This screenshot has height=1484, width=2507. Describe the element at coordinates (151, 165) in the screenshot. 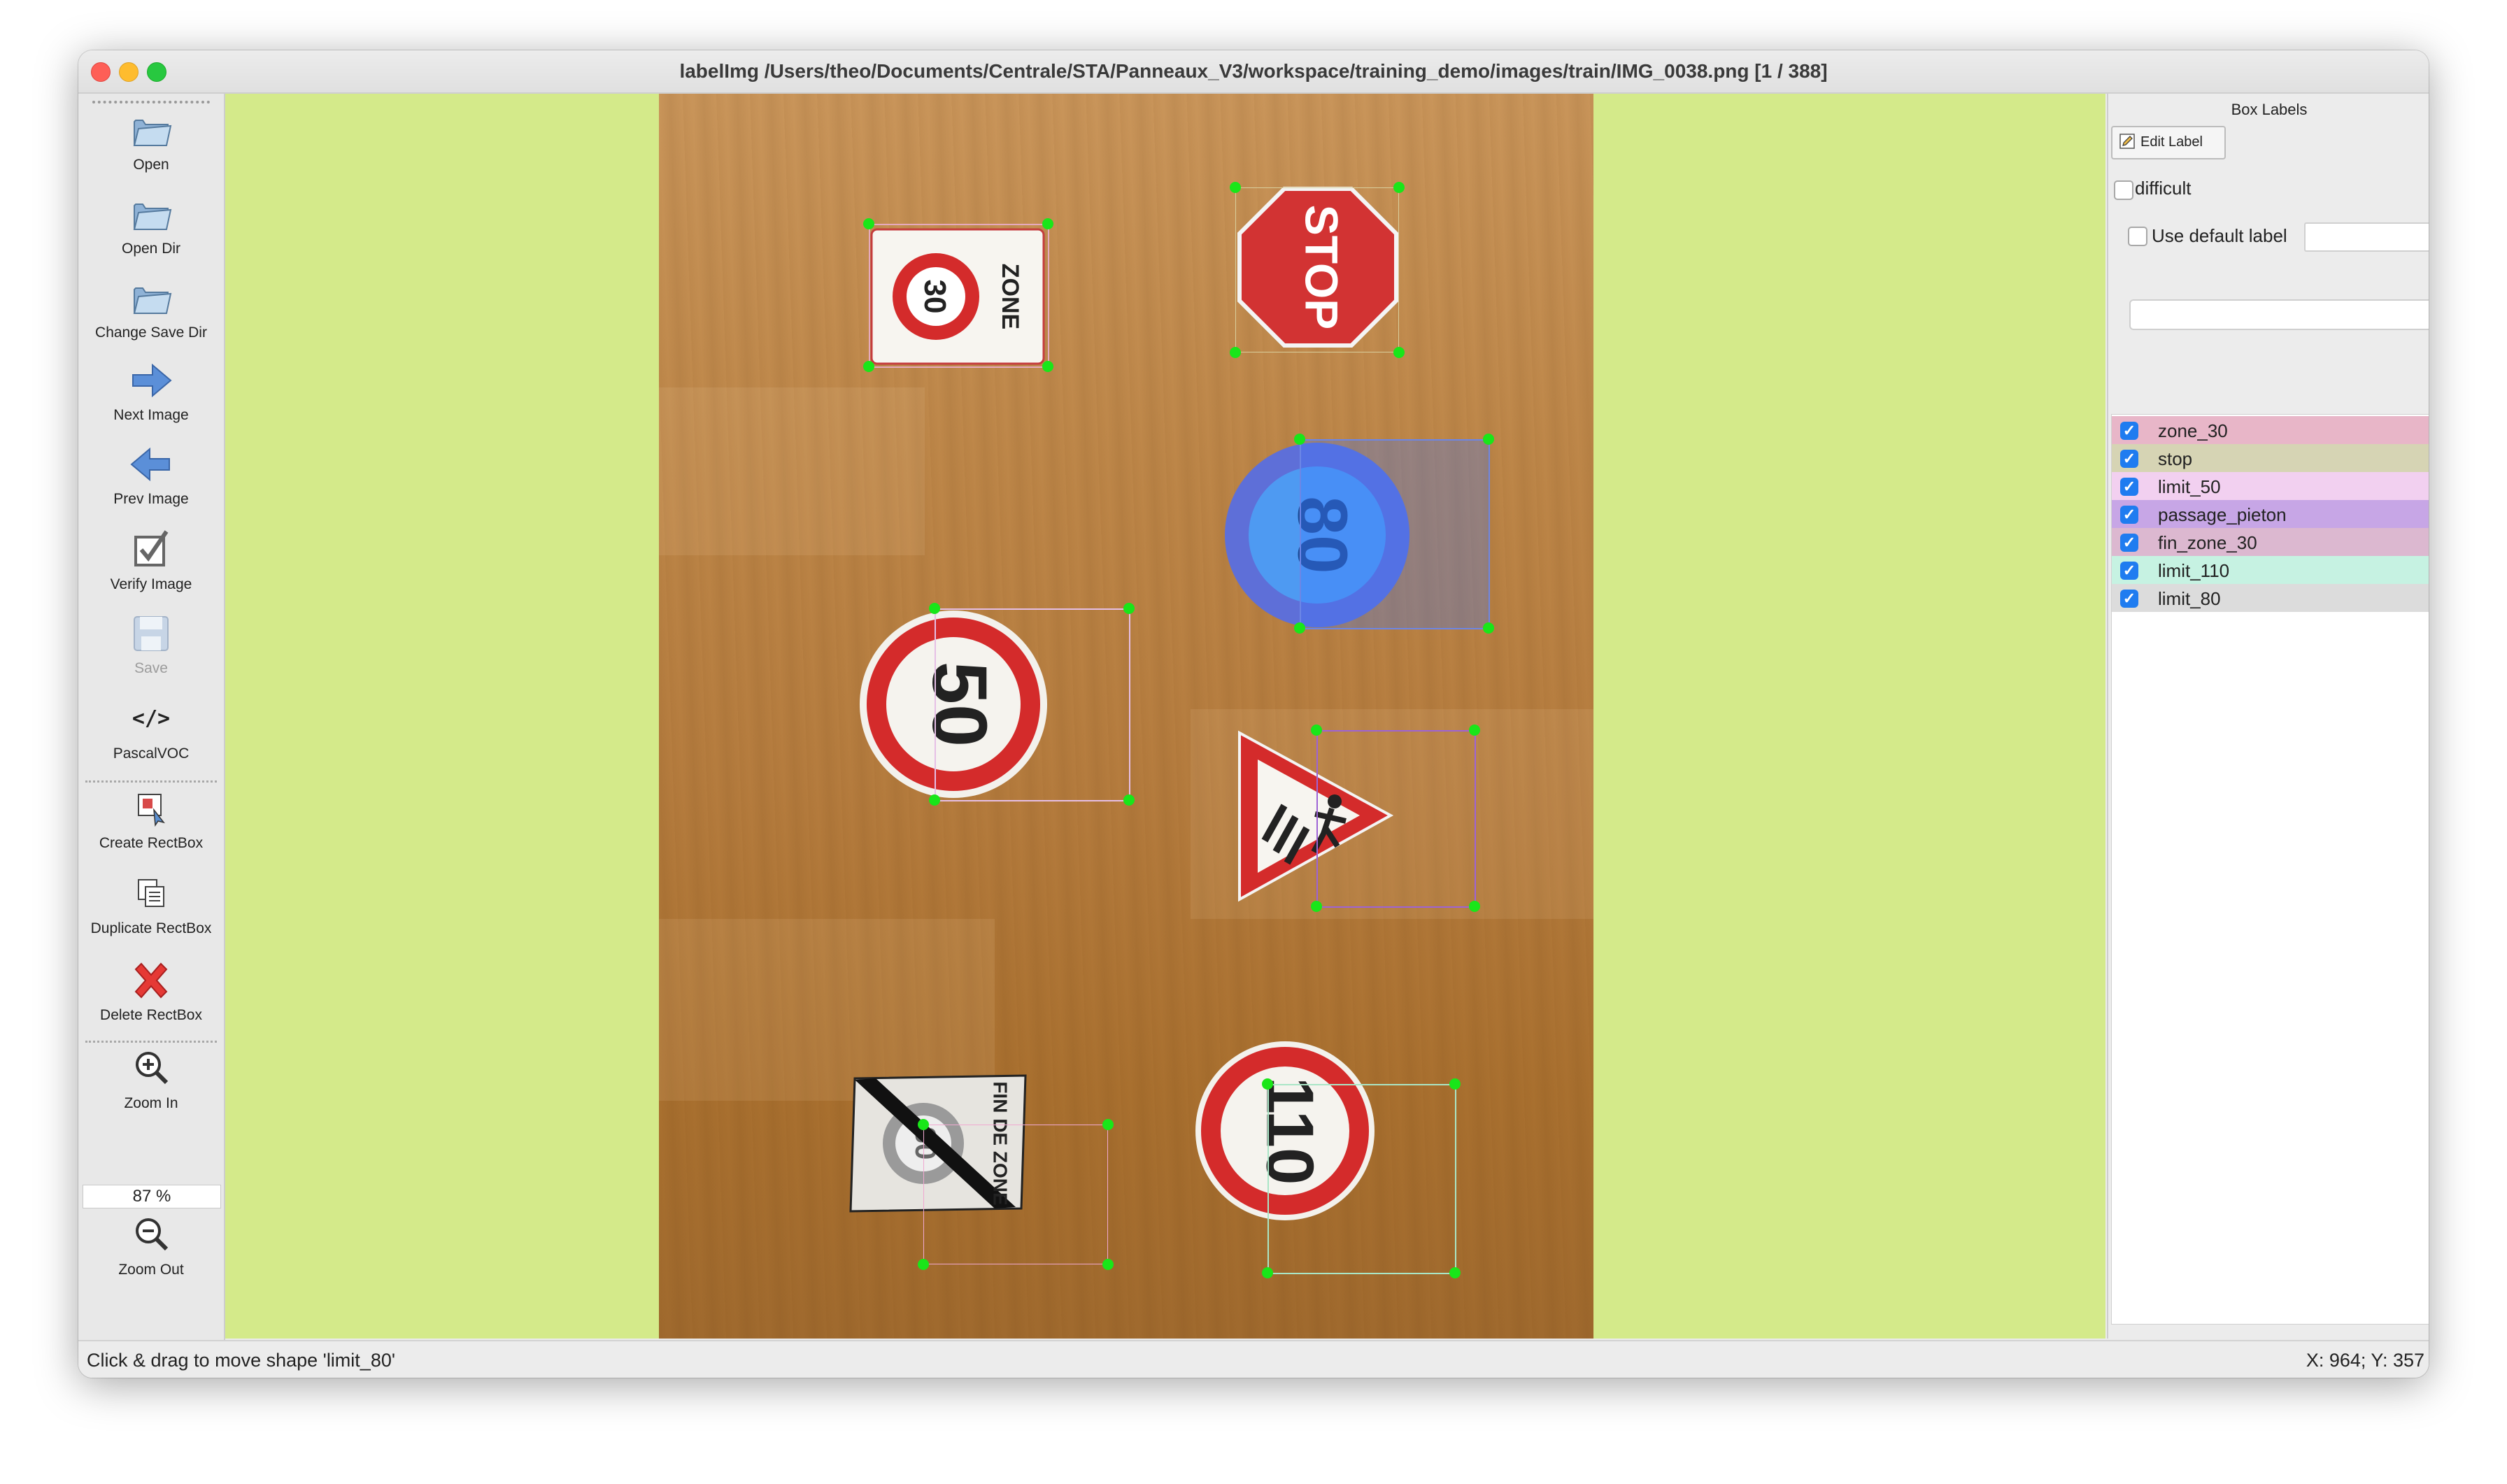

I see `open-label: Open` at that location.